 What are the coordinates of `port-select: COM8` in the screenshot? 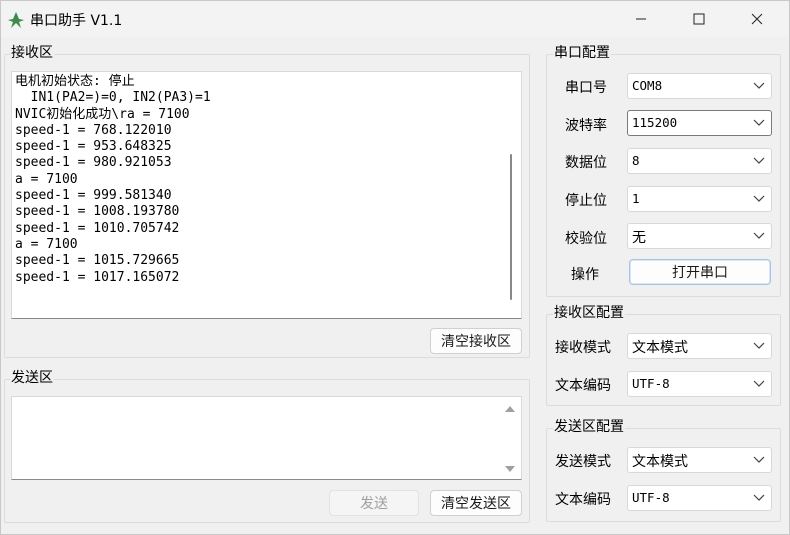 It's located at (699, 86).